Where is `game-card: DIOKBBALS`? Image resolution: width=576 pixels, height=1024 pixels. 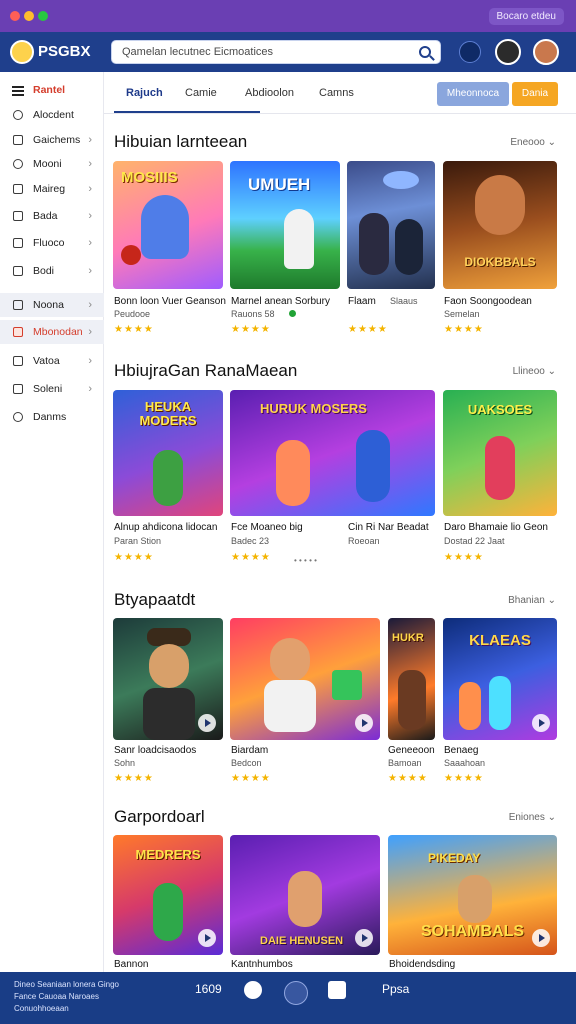 game-card: DIOKBBALS is located at coordinates (500, 225).